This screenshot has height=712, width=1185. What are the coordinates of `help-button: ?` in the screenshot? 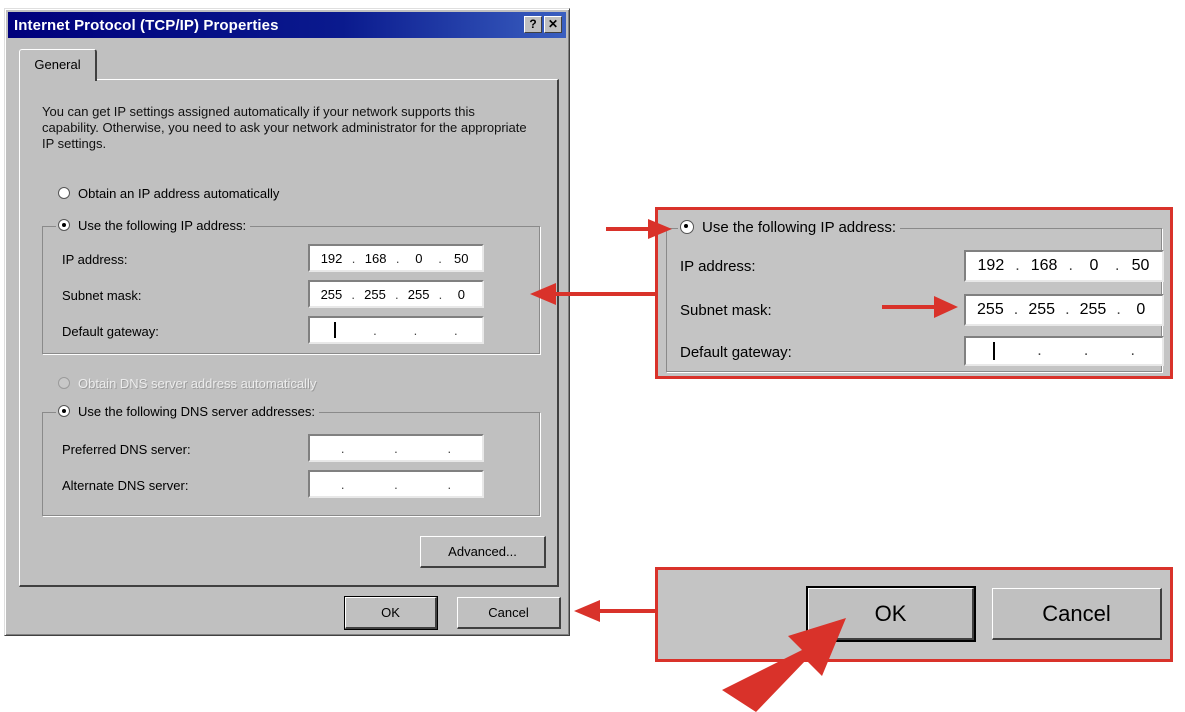 It's located at (533, 24).